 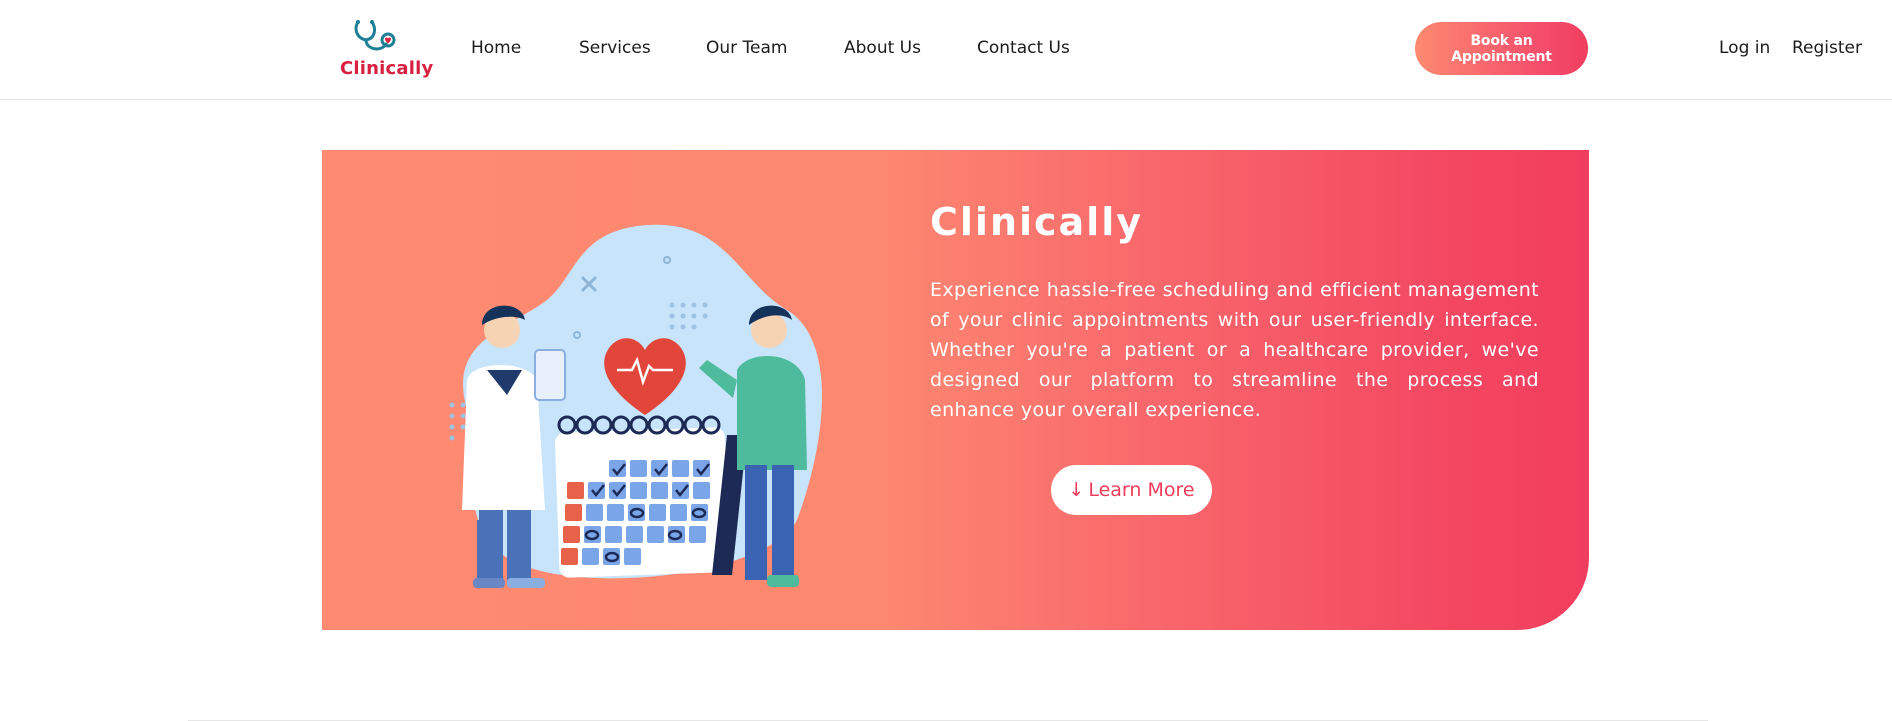 What do you see at coordinates (635, 406) in the screenshot?
I see `doctor-patient-calendar-illustration` at bounding box center [635, 406].